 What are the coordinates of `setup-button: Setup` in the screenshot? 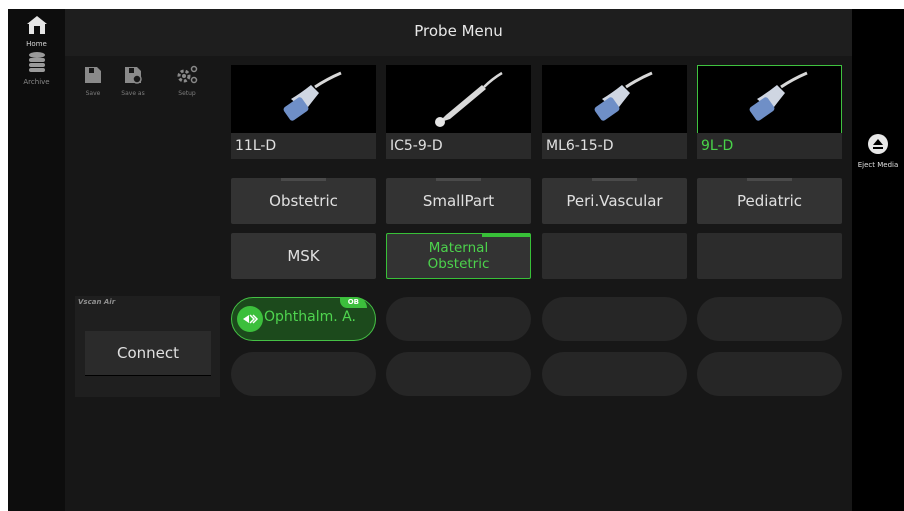 It's located at (187, 81).